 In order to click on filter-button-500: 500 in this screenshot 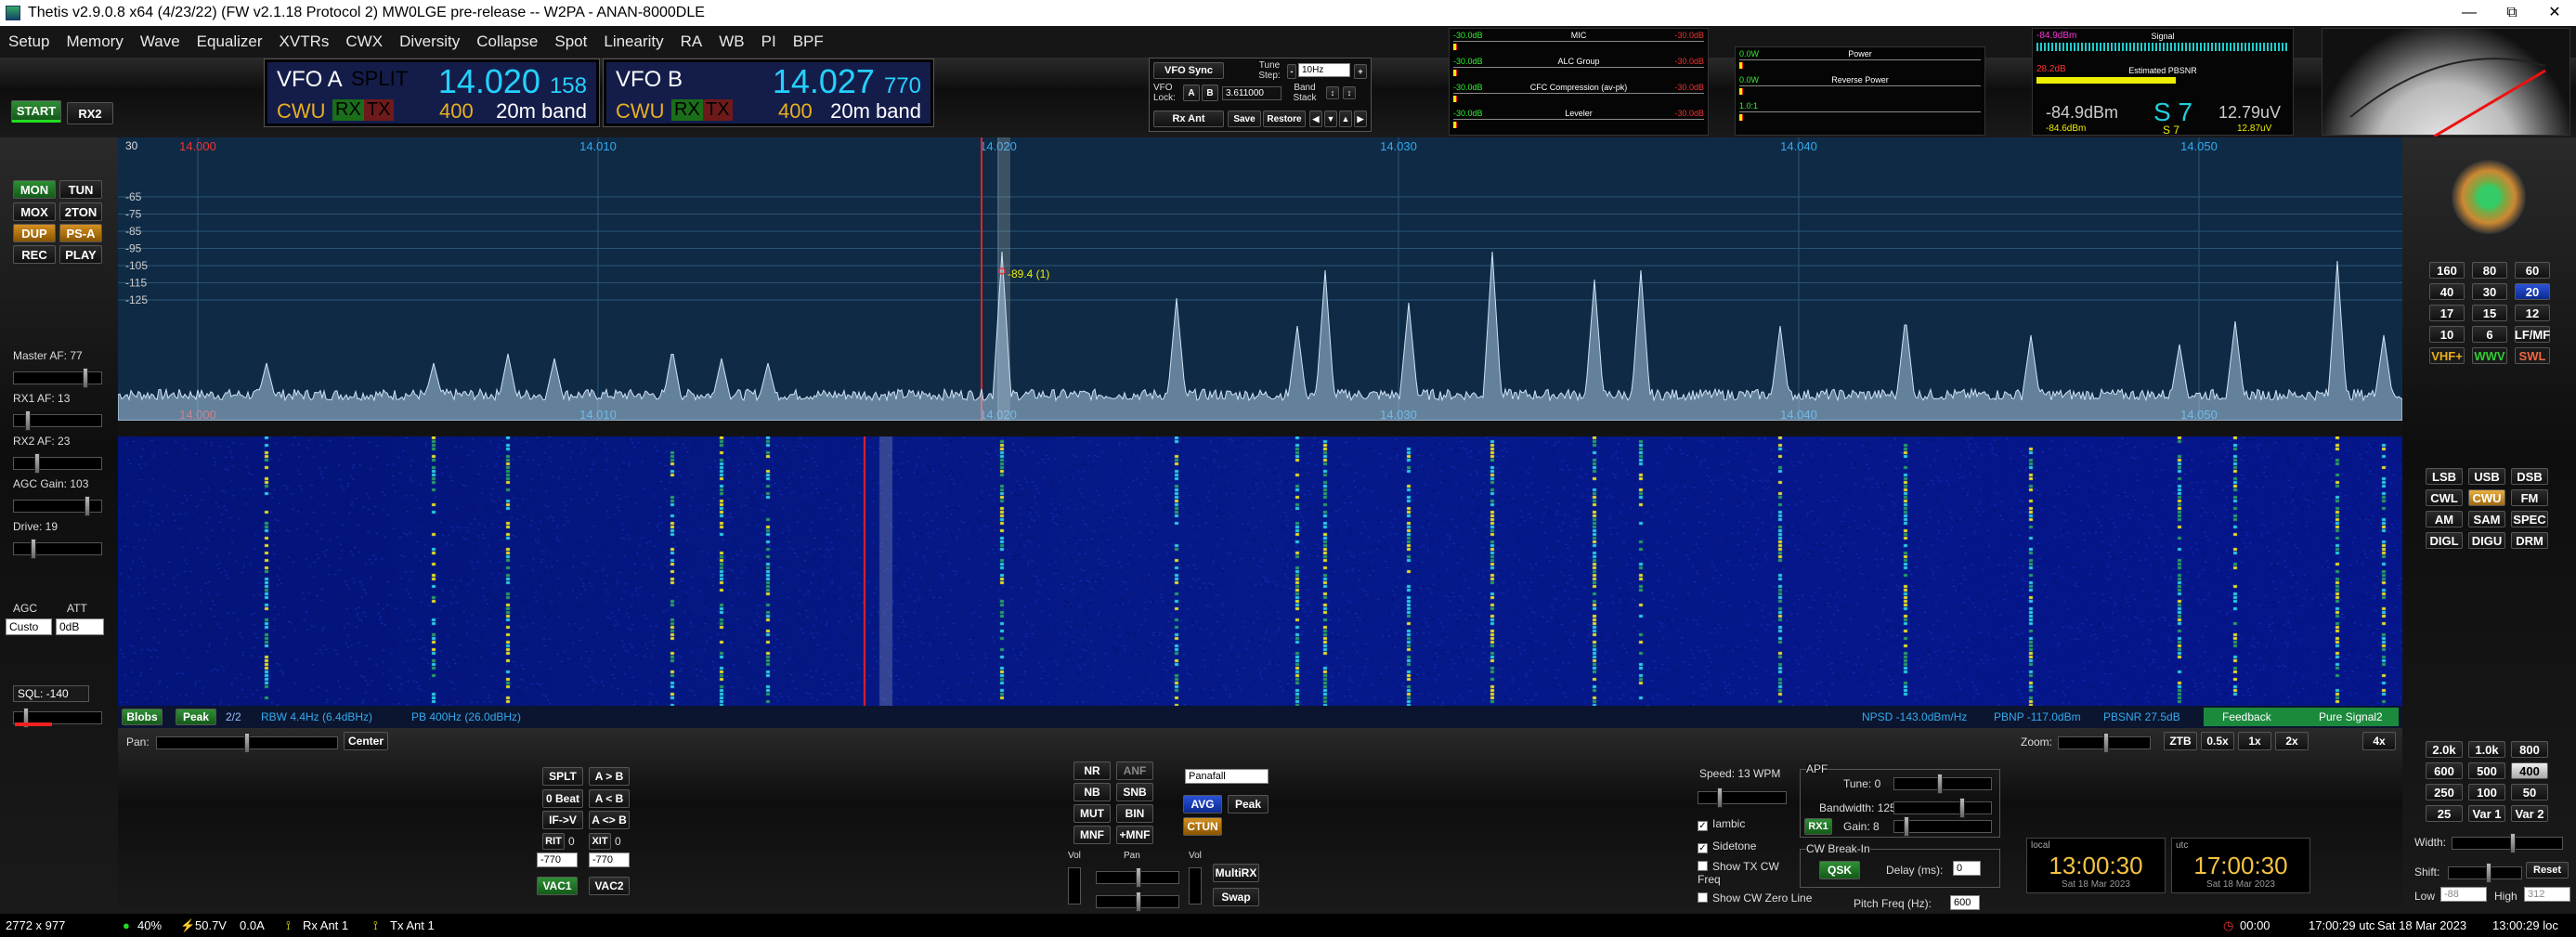, I will do `click(2486, 770)`.